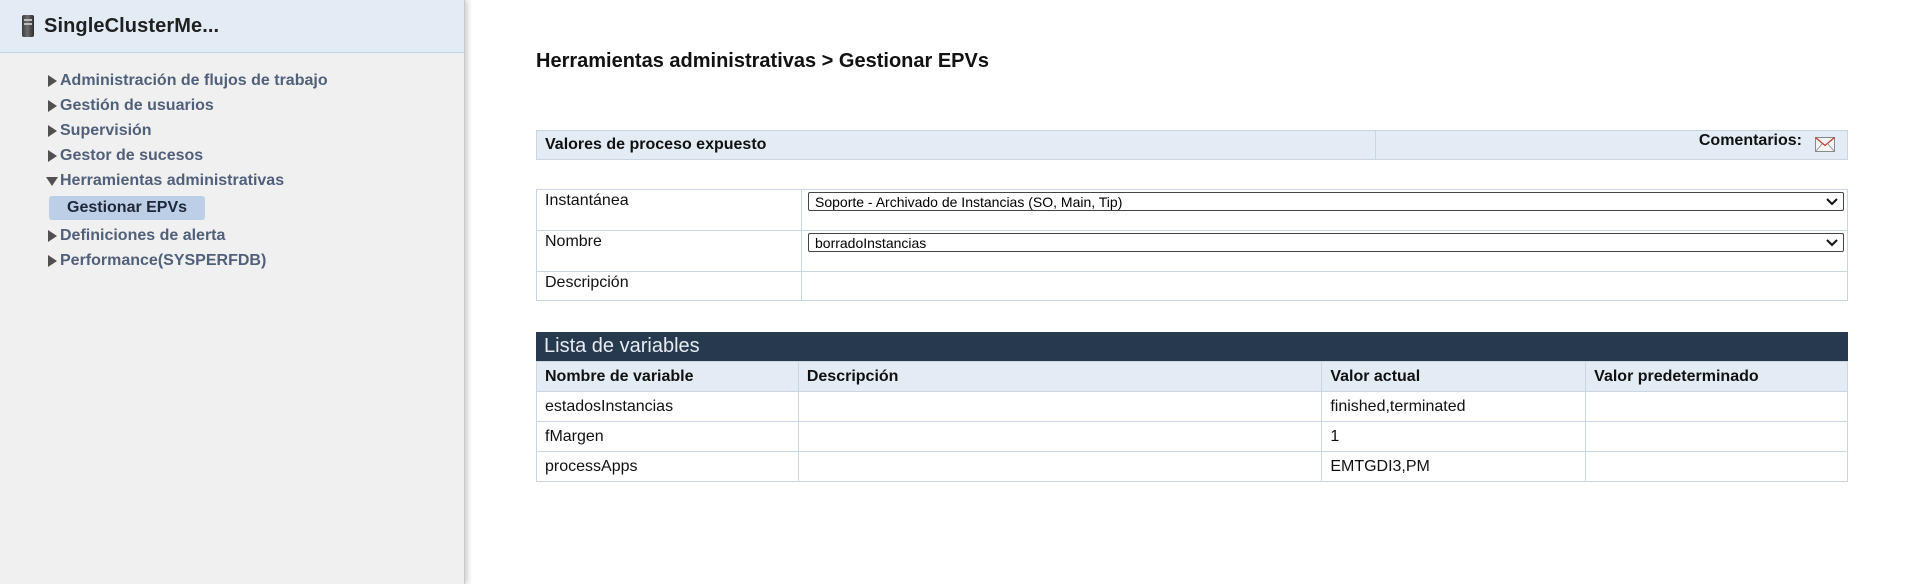 The width and height of the screenshot is (1907, 584). What do you see at coordinates (106, 131) in the screenshot?
I see `nav-item-label: Supervisión` at bounding box center [106, 131].